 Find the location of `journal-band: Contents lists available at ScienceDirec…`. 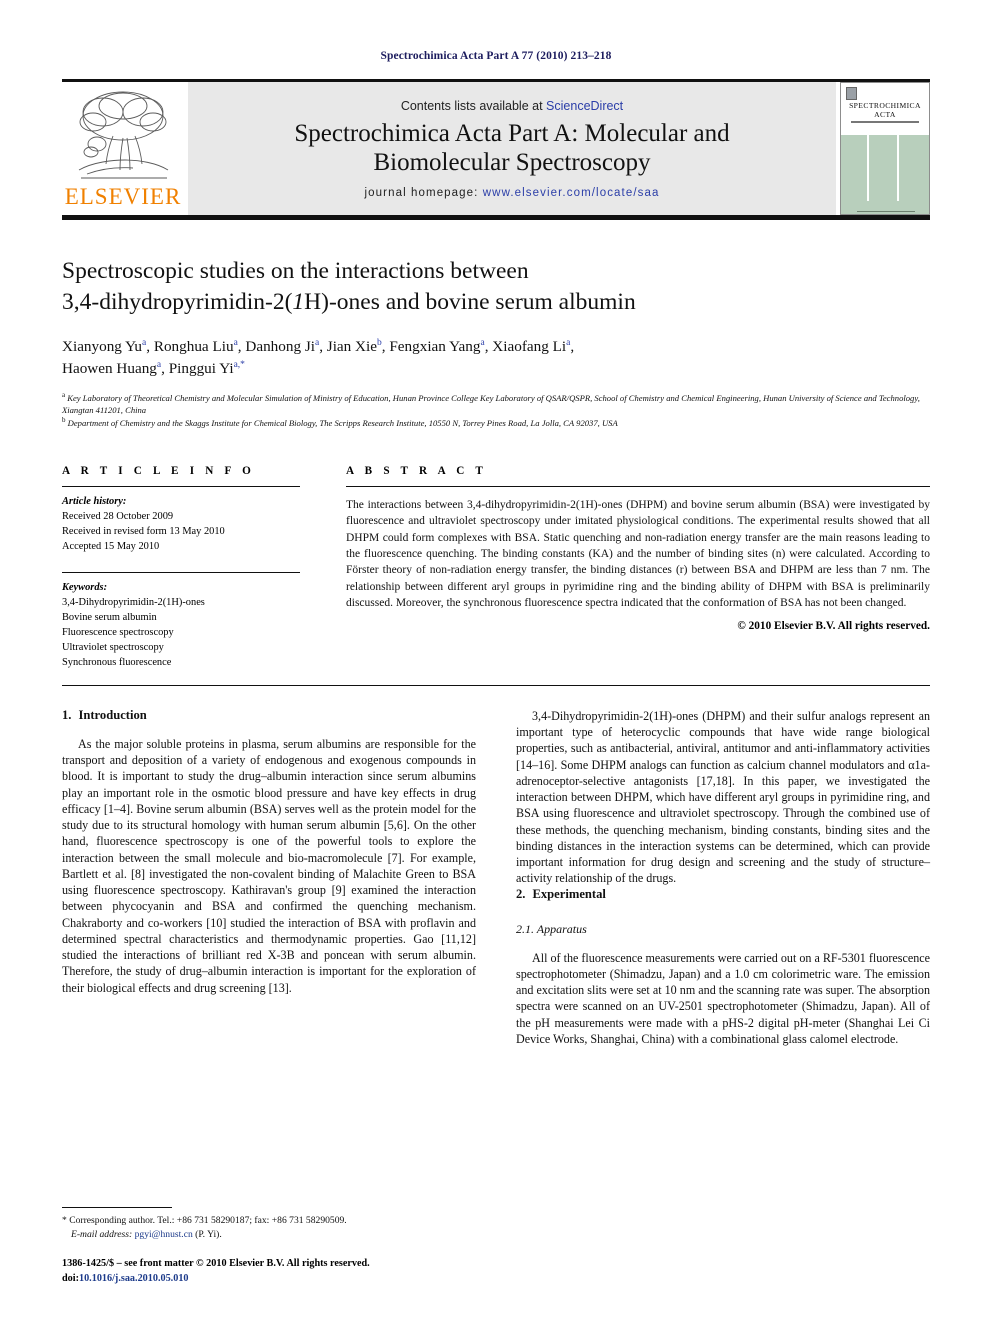

journal-band: Contents lists available at ScienceDirec… is located at coordinates (512, 148).